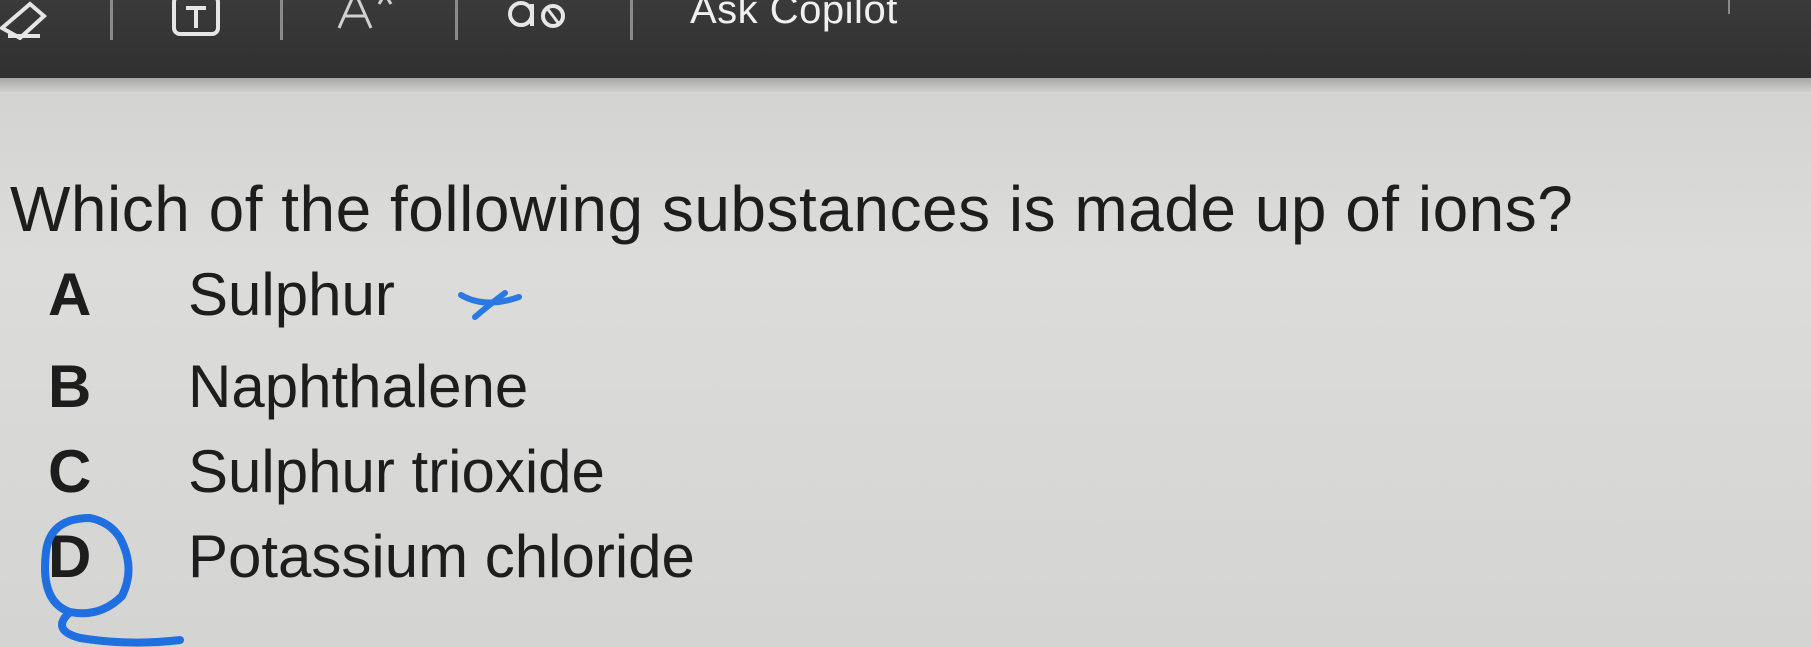 The width and height of the screenshot is (1811, 647). Describe the element at coordinates (905, 39) in the screenshot. I see `pdf-toolbar: Ask Copilot` at that location.